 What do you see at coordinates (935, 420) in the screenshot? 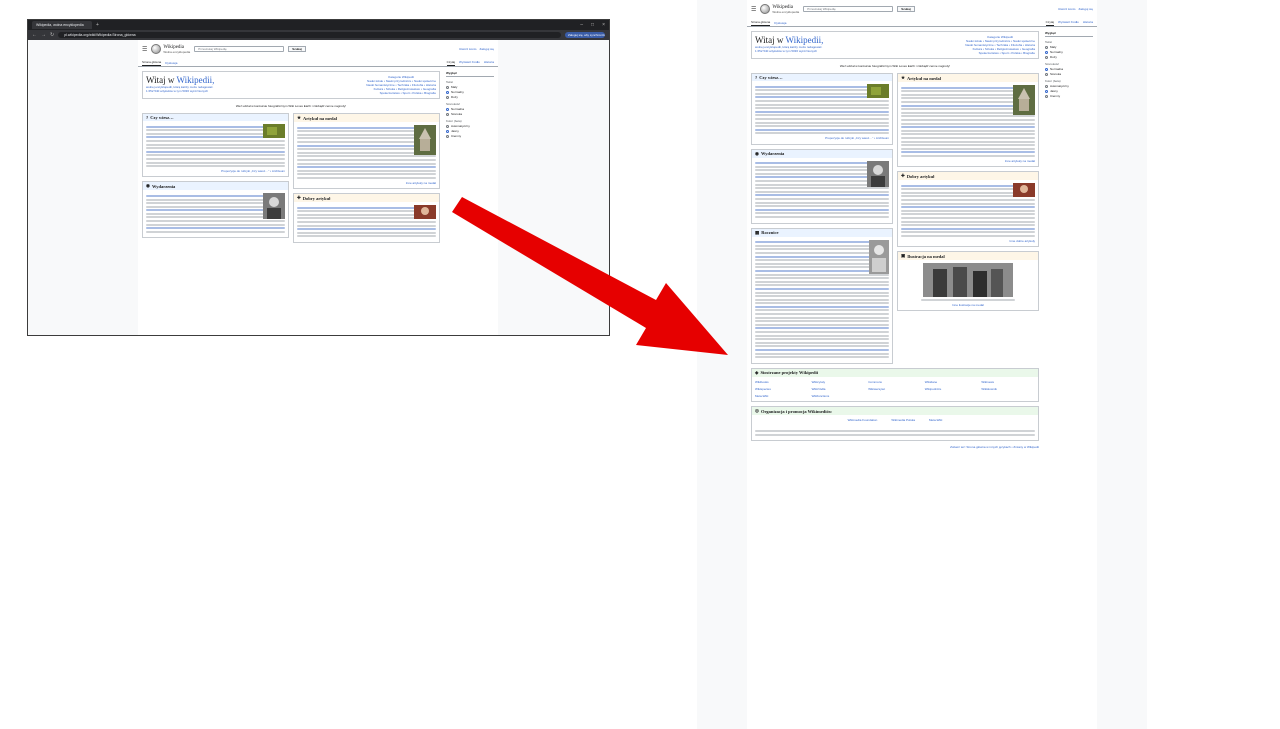
I see `org-link: Meta-Wiki` at bounding box center [935, 420].